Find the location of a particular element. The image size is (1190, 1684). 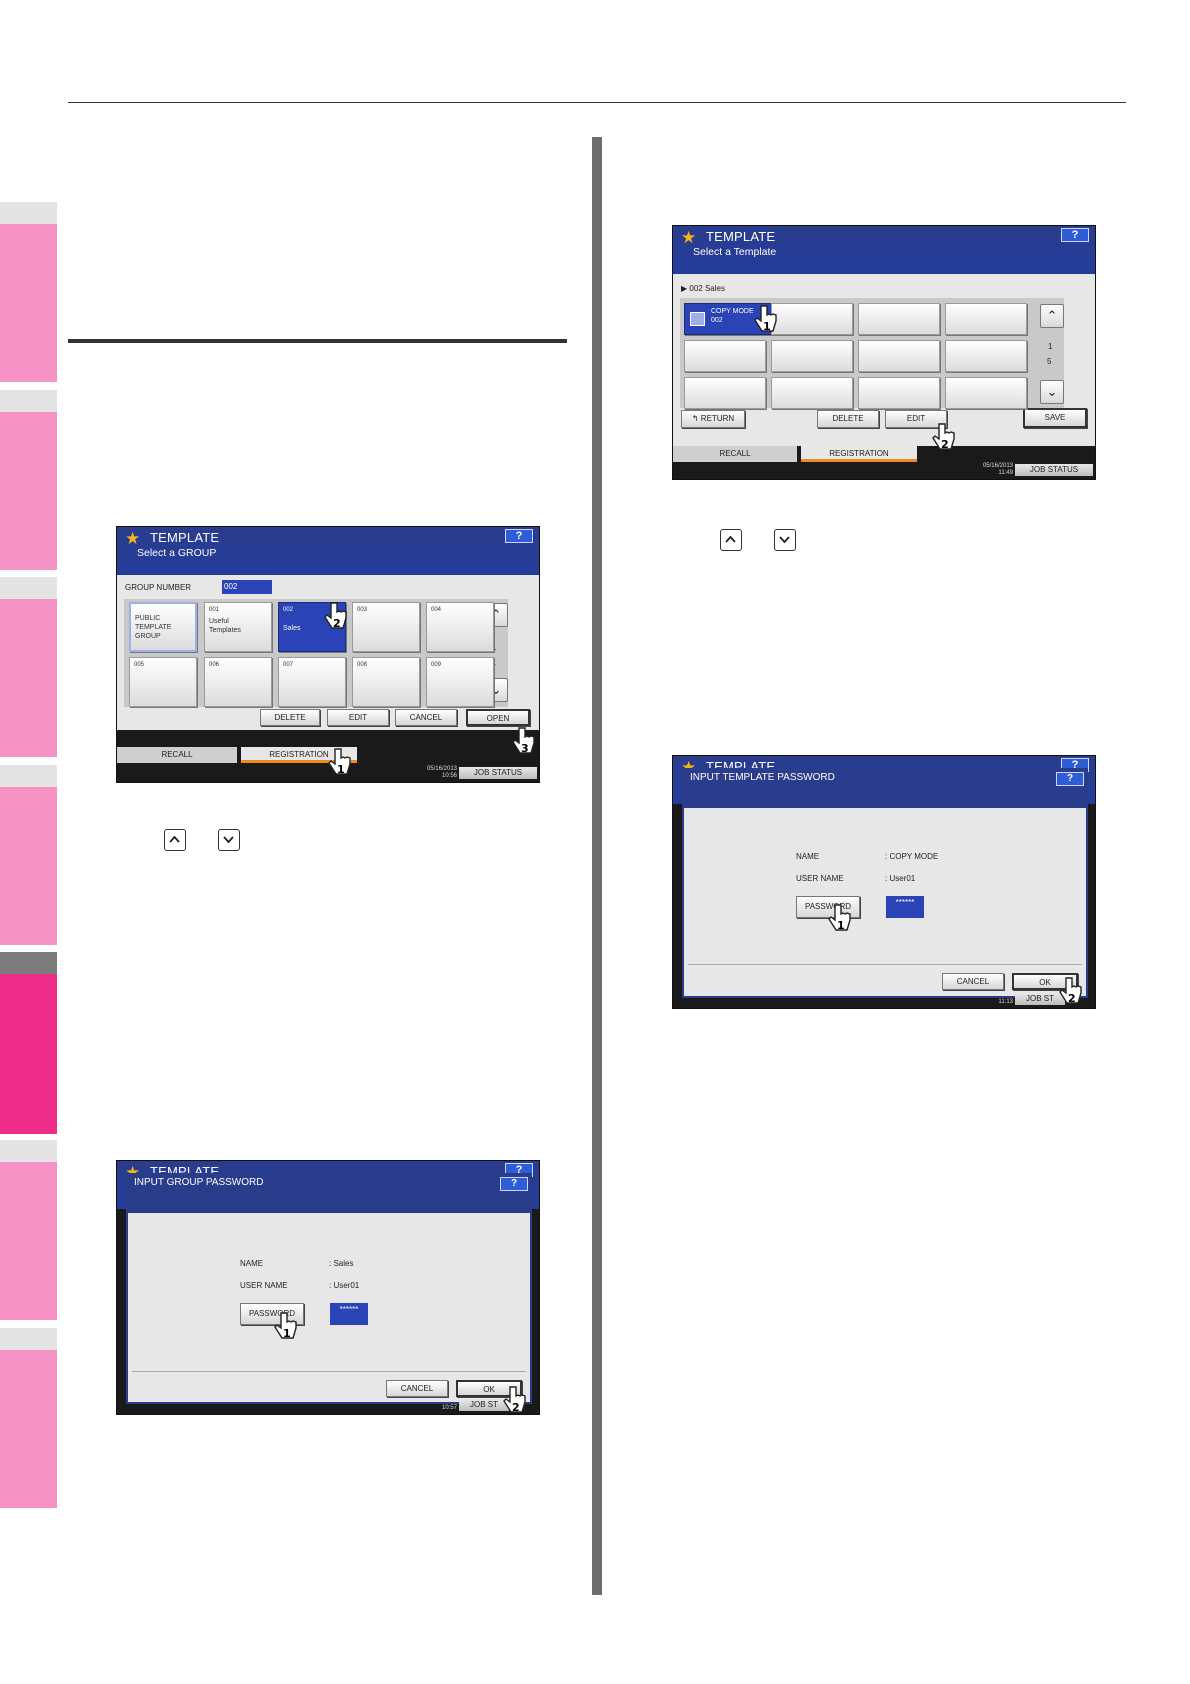

pointing-hand-icon: 3 is located at coordinates (523, 741).